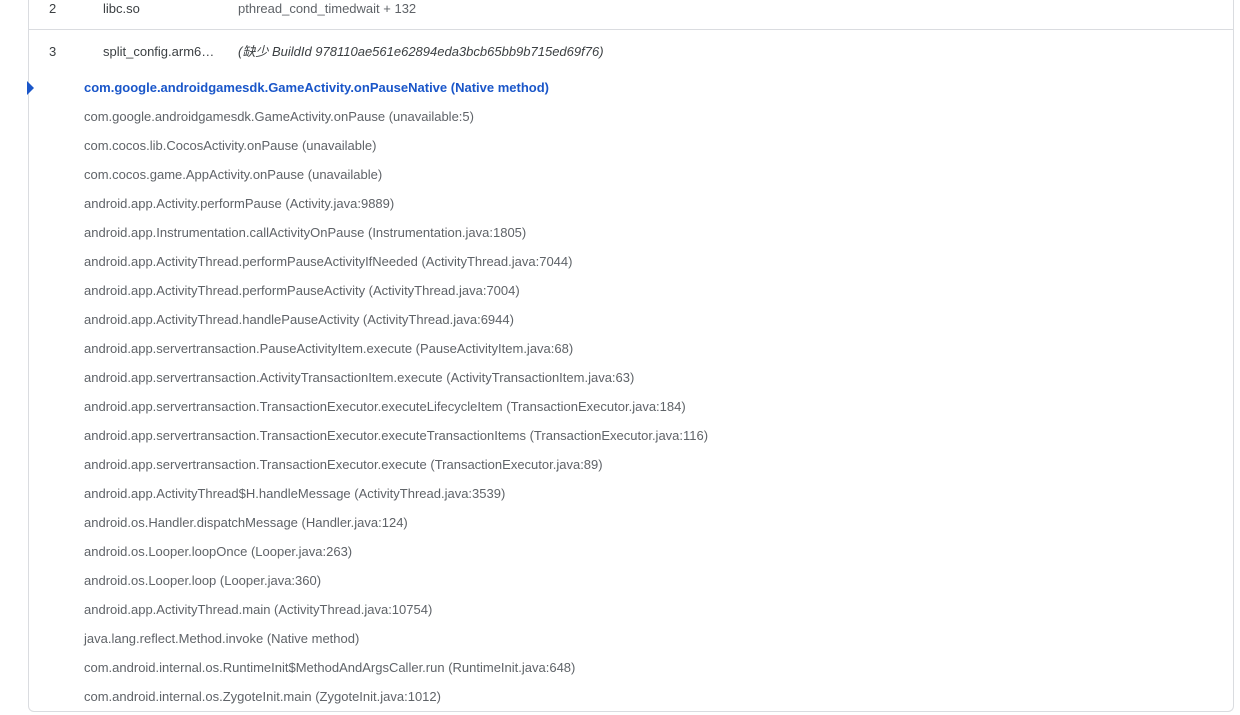 This screenshot has height=715, width=1240. Describe the element at coordinates (121, 8) in the screenshot. I see `frame-library: libc.so` at that location.